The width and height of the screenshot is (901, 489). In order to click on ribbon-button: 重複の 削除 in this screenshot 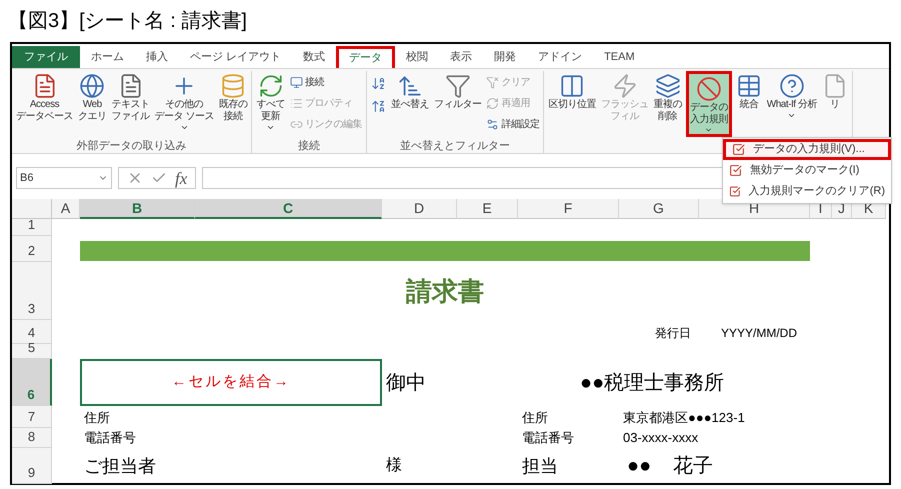, I will do `click(667, 104)`.